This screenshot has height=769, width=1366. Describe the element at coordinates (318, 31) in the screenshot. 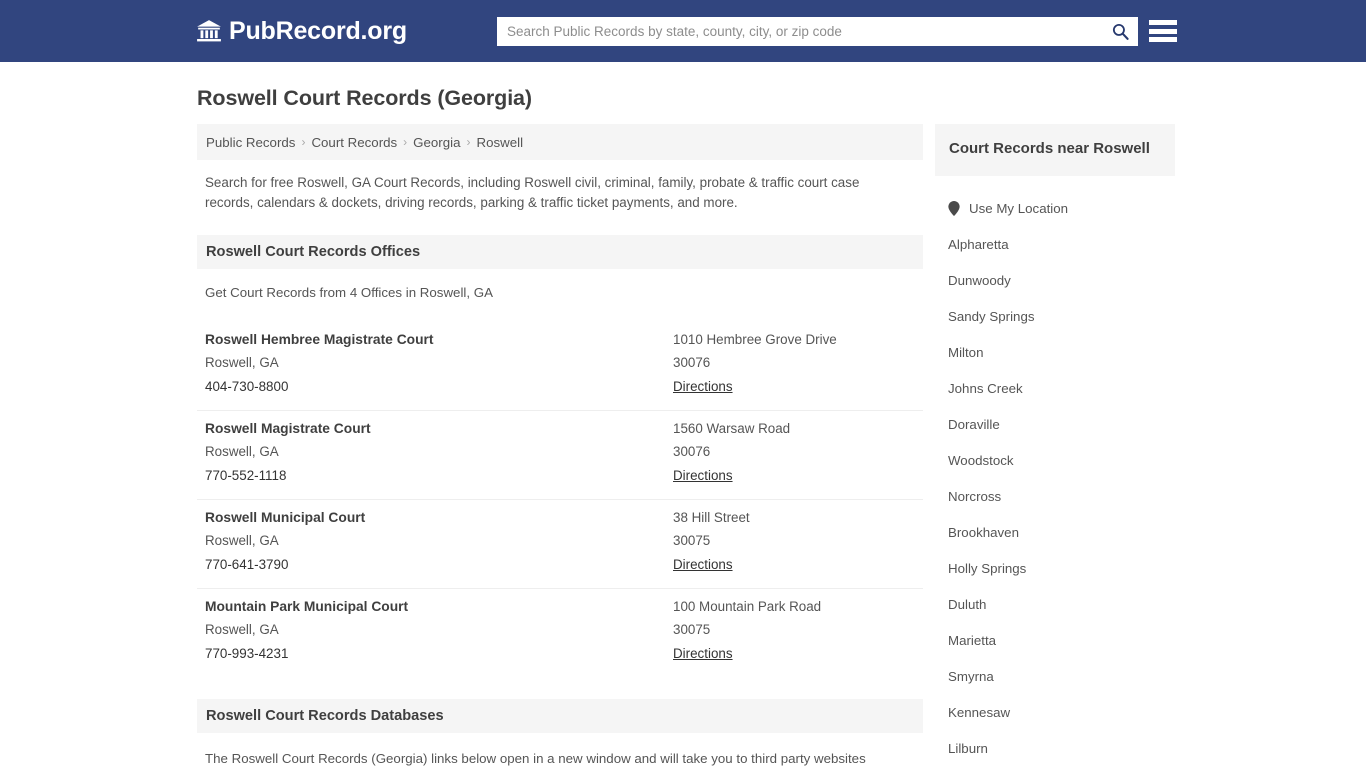

I see `site-logo-text: PubRecord.org` at that location.